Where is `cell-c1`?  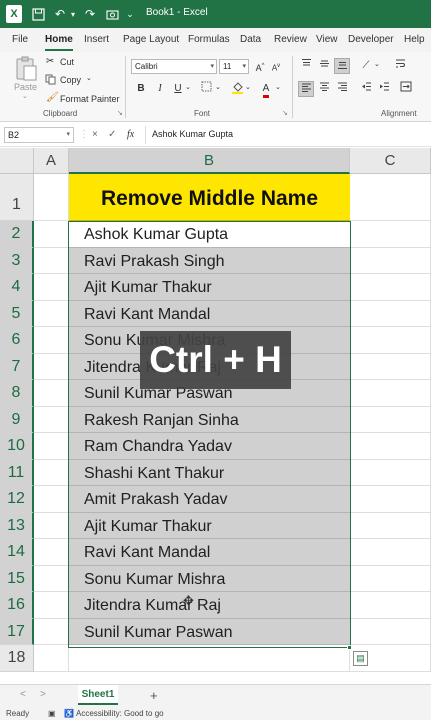 cell-c1 is located at coordinates (390, 197).